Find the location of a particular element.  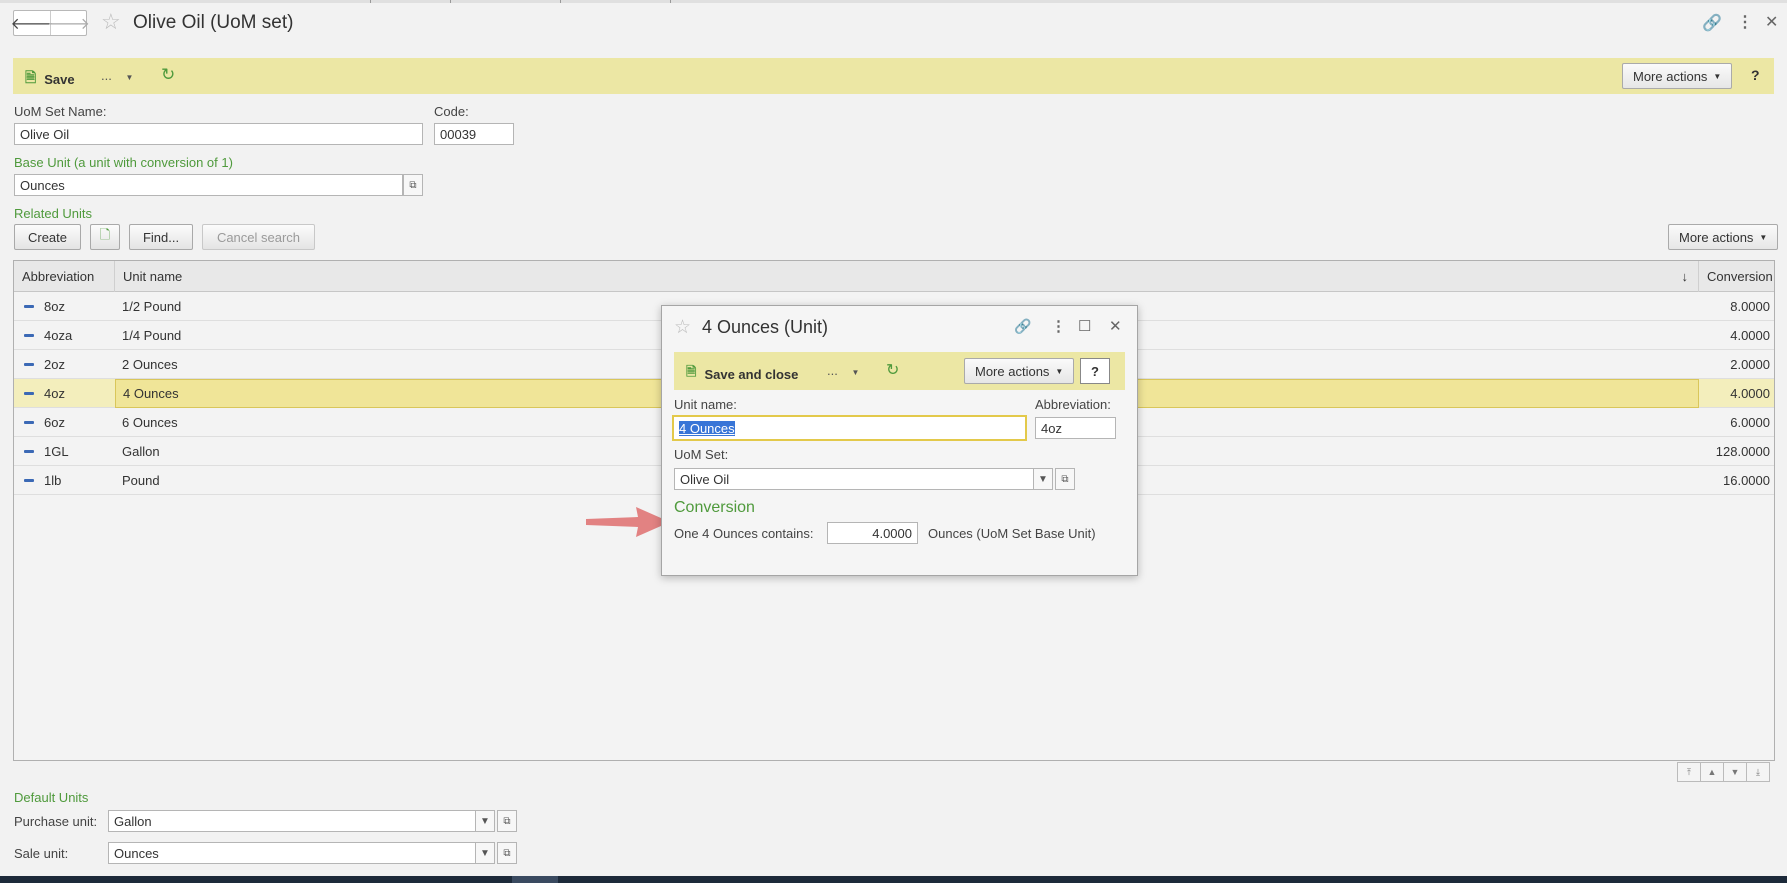

uom-set-input-group: Olive Oil ▼ ⧉ is located at coordinates (875, 479).